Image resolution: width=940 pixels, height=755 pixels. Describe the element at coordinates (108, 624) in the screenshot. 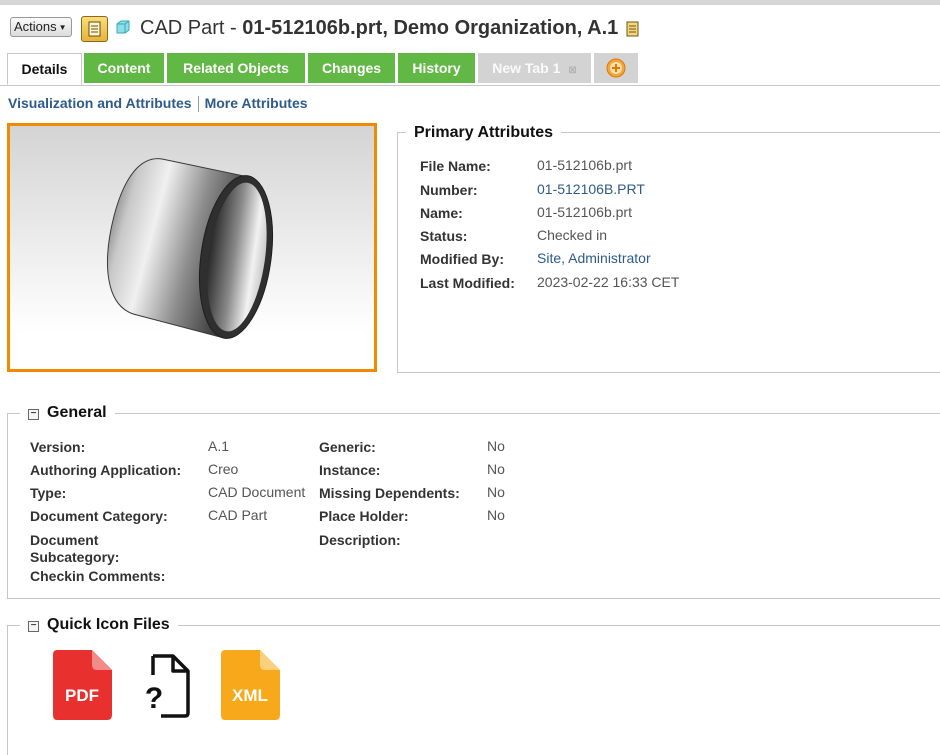

I see `quick-icon-files-title: Quick Icon Files` at that location.